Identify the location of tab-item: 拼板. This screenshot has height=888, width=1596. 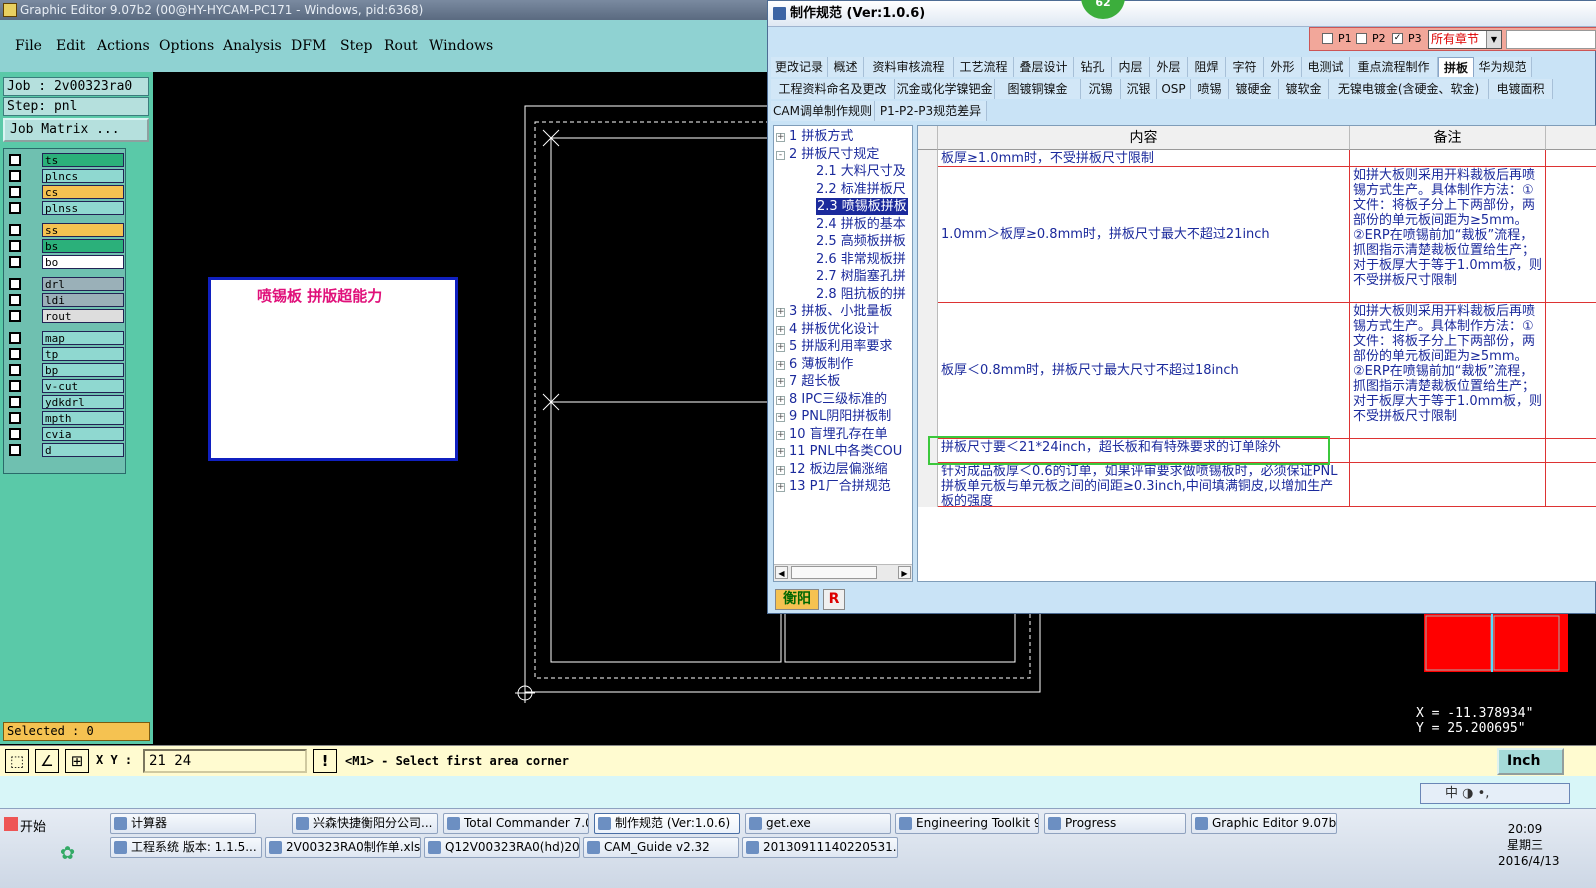
(1456, 67).